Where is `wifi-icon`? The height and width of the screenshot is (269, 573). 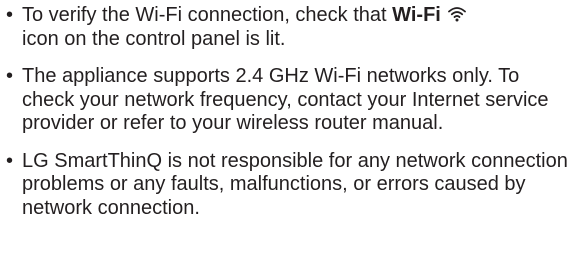
wifi-icon is located at coordinates (457, 14).